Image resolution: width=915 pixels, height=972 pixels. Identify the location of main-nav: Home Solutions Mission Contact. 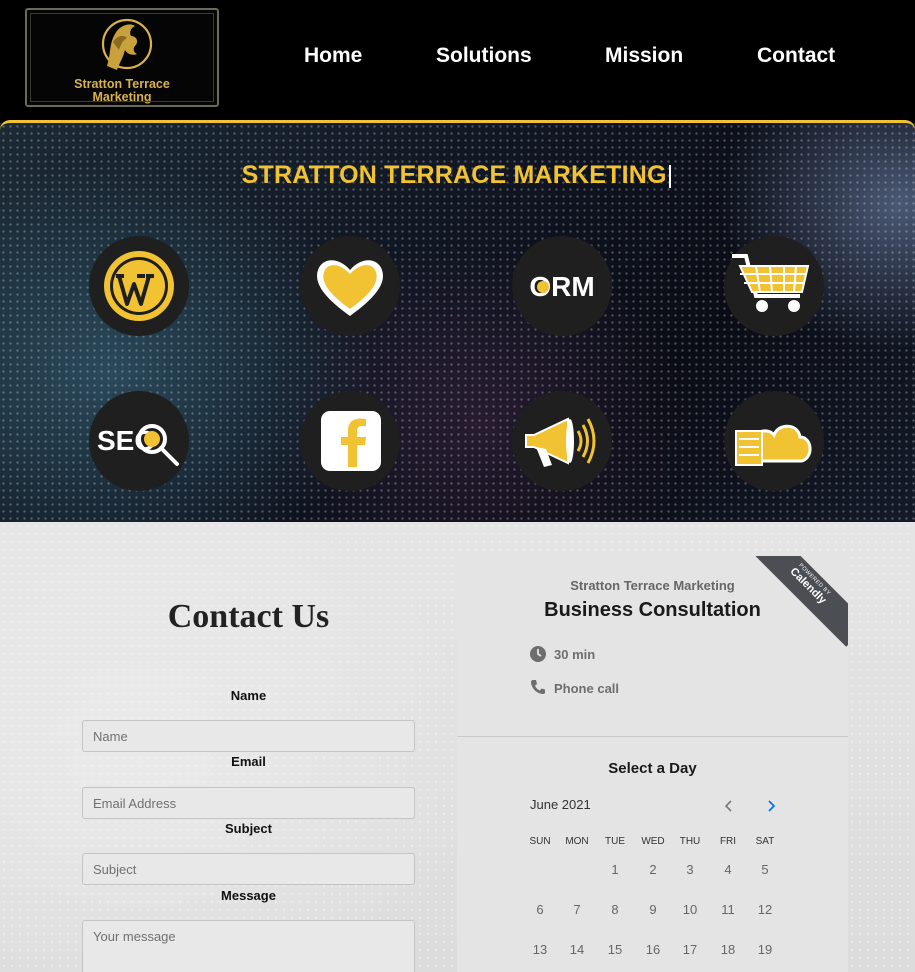
(457, 59).